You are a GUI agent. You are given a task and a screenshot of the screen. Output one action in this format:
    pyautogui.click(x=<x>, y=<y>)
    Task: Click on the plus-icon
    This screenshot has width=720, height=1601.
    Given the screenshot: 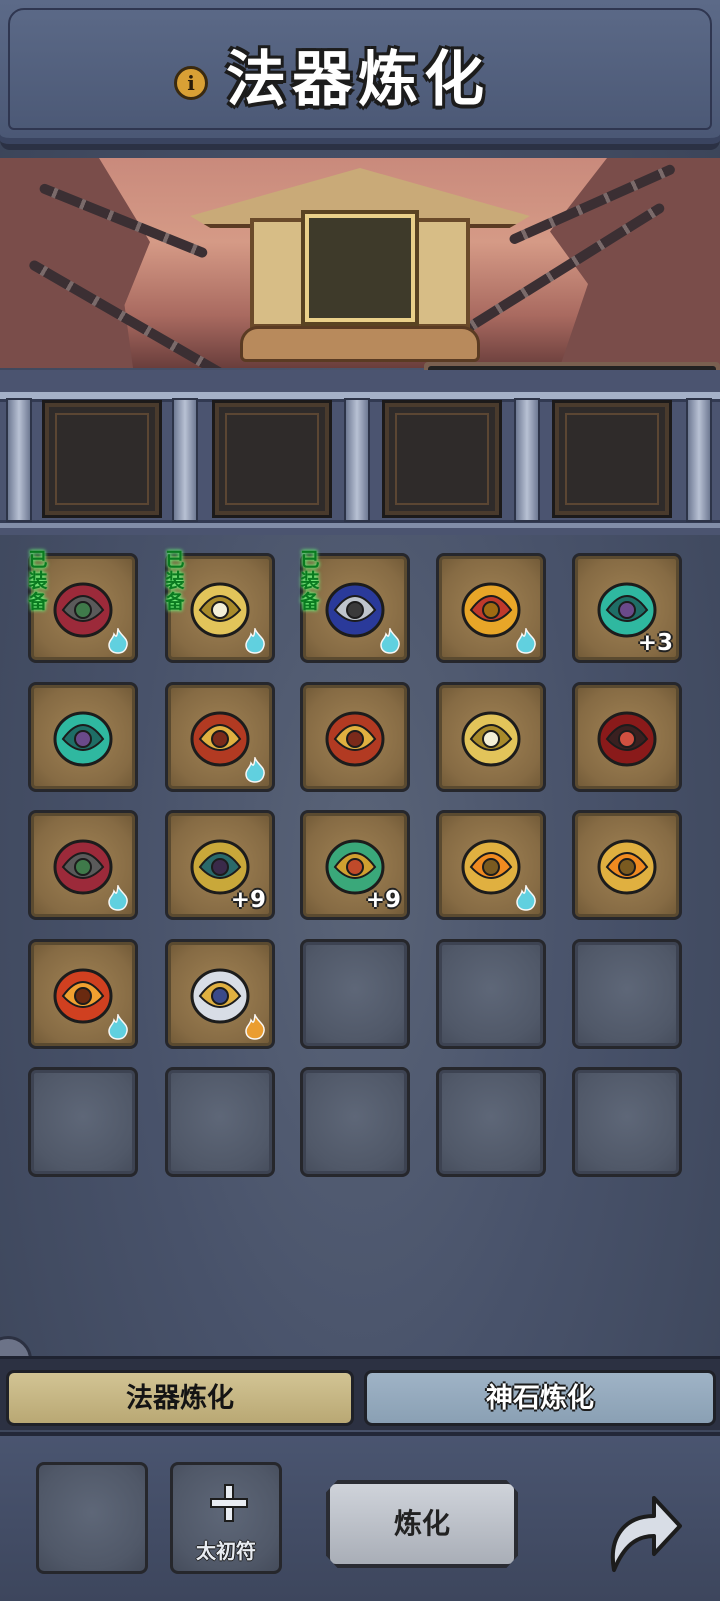 What is the action you would take?
    pyautogui.click(x=229, y=1503)
    